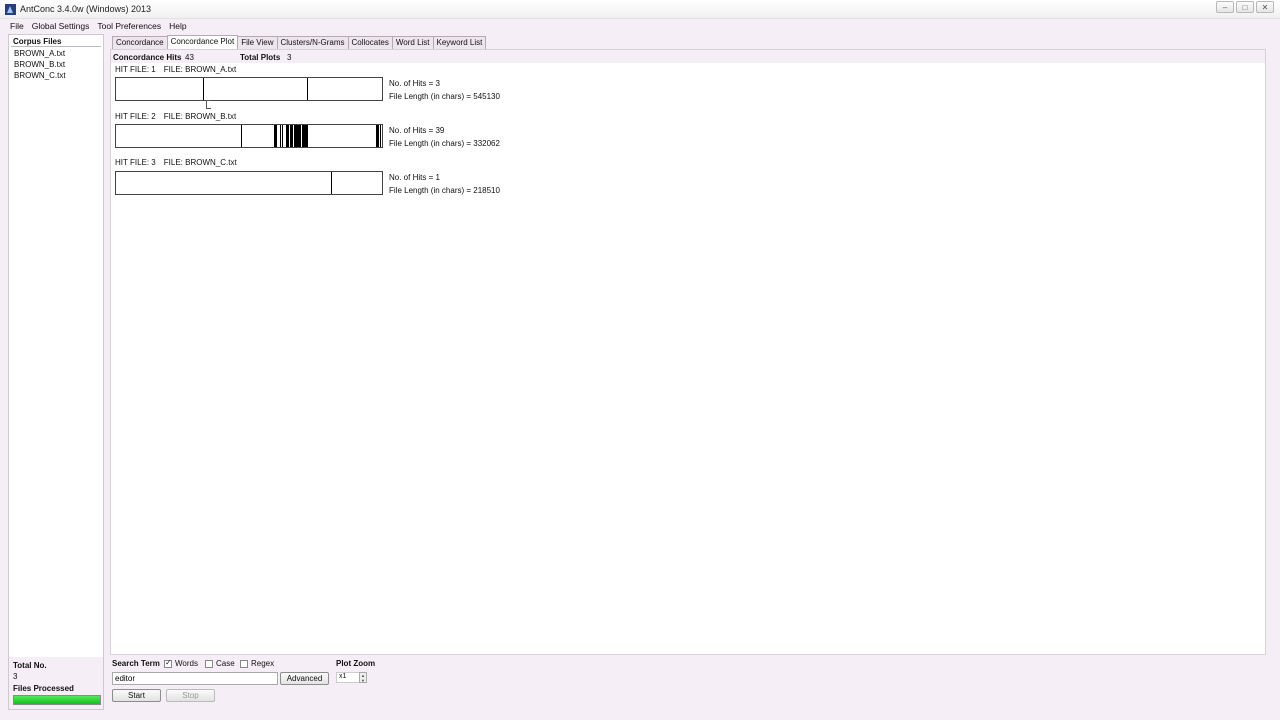 The image size is (1280, 720). What do you see at coordinates (195, 678) in the screenshot?
I see `search-input` at bounding box center [195, 678].